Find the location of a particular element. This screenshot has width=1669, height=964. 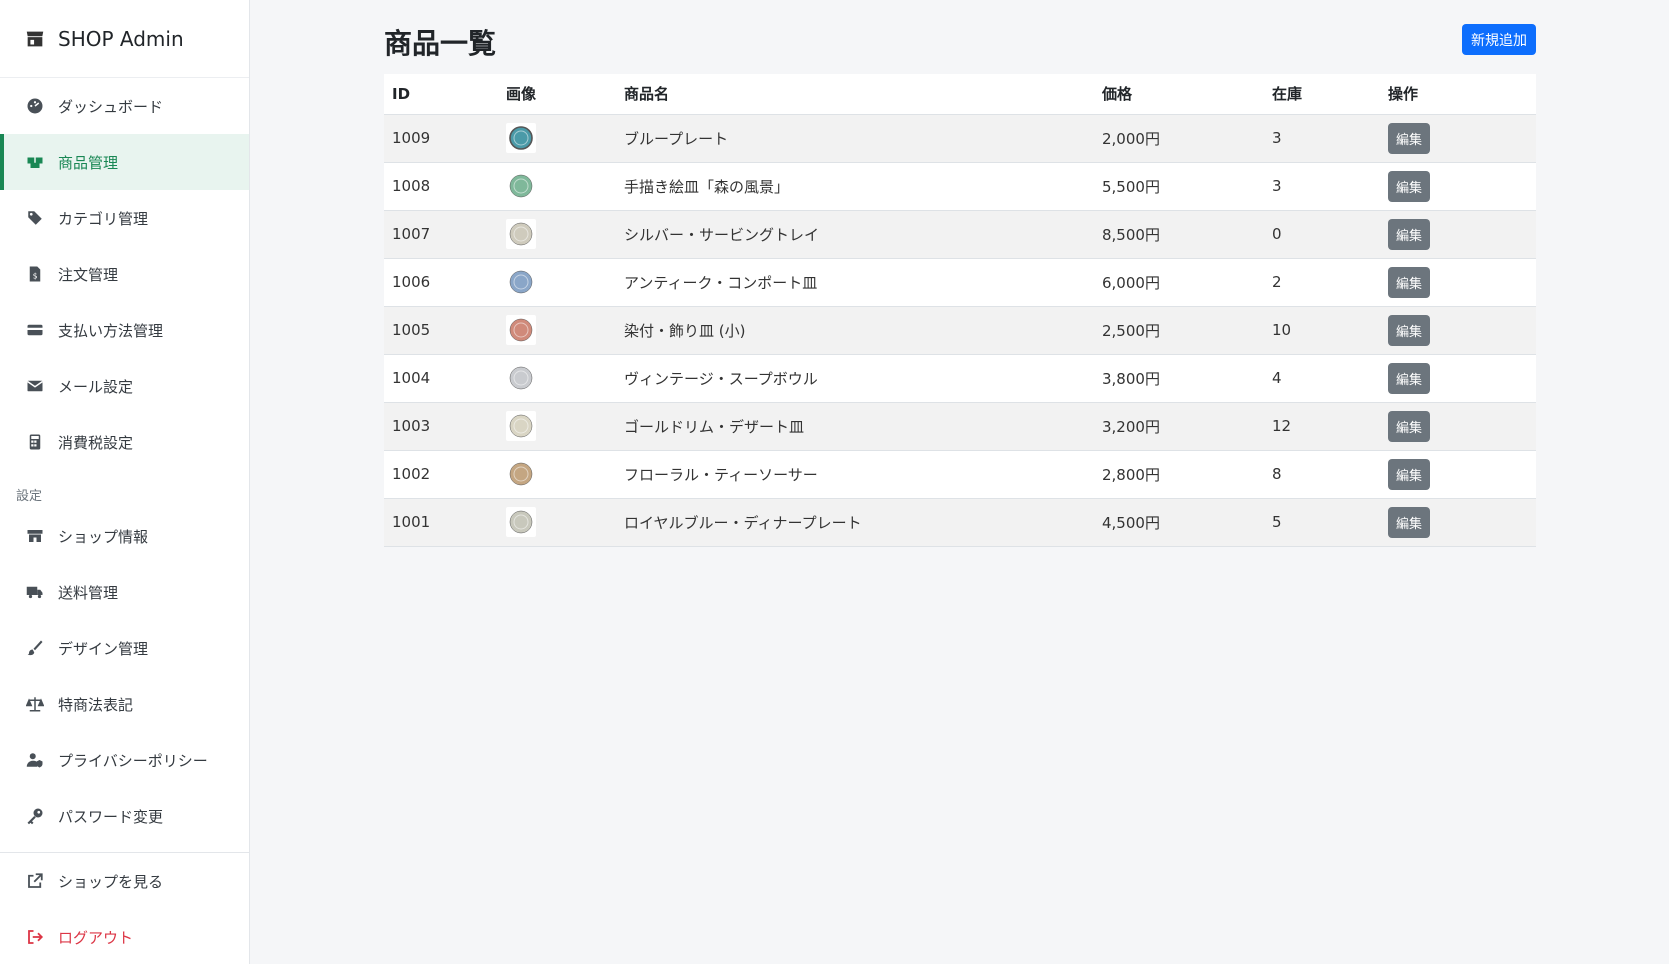

sidebar-item-design: デザイン管理 is located at coordinates (124, 648).